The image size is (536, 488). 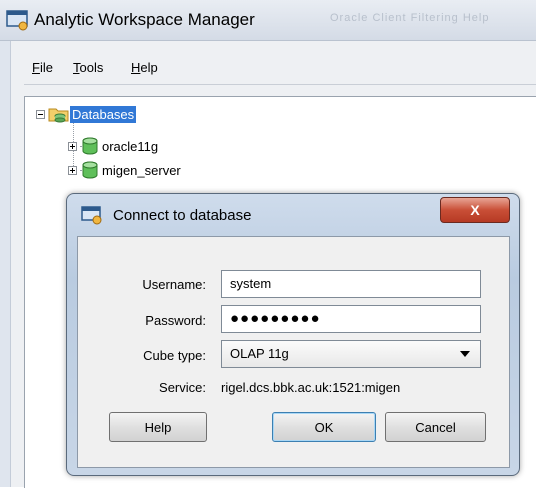 I want to click on service-value: rigel.dcs.bbk.ac.uk:1521:migen, so click(x=311, y=387).